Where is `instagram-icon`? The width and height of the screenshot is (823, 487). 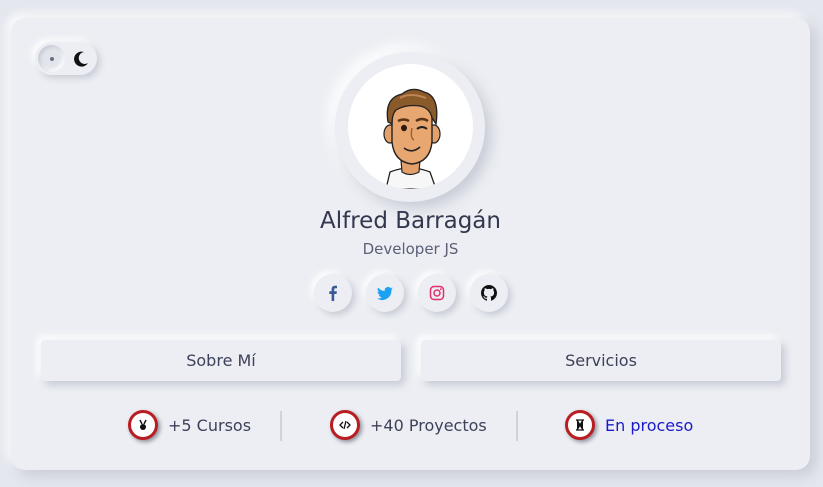
instagram-icon is located at coordinates (437, 293).